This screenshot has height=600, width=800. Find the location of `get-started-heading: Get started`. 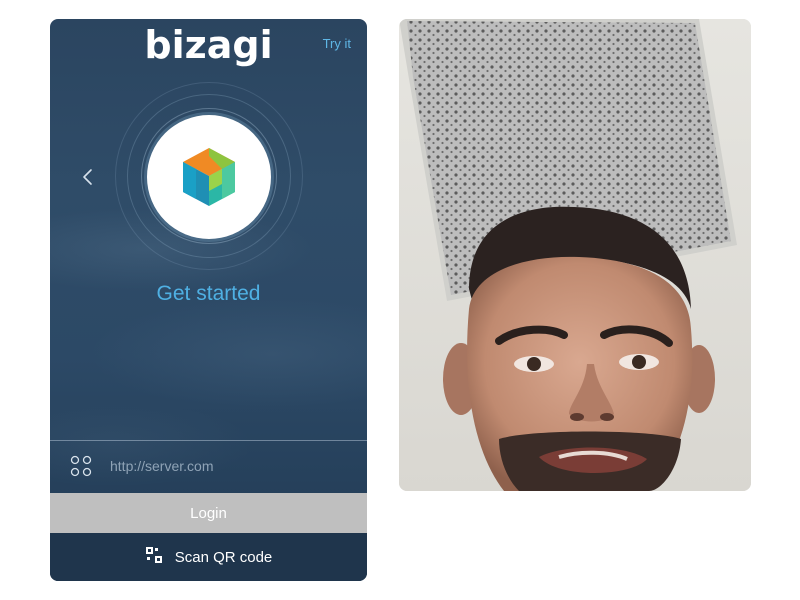

get-started-heading: Get started is located at coordinates (208, 293).